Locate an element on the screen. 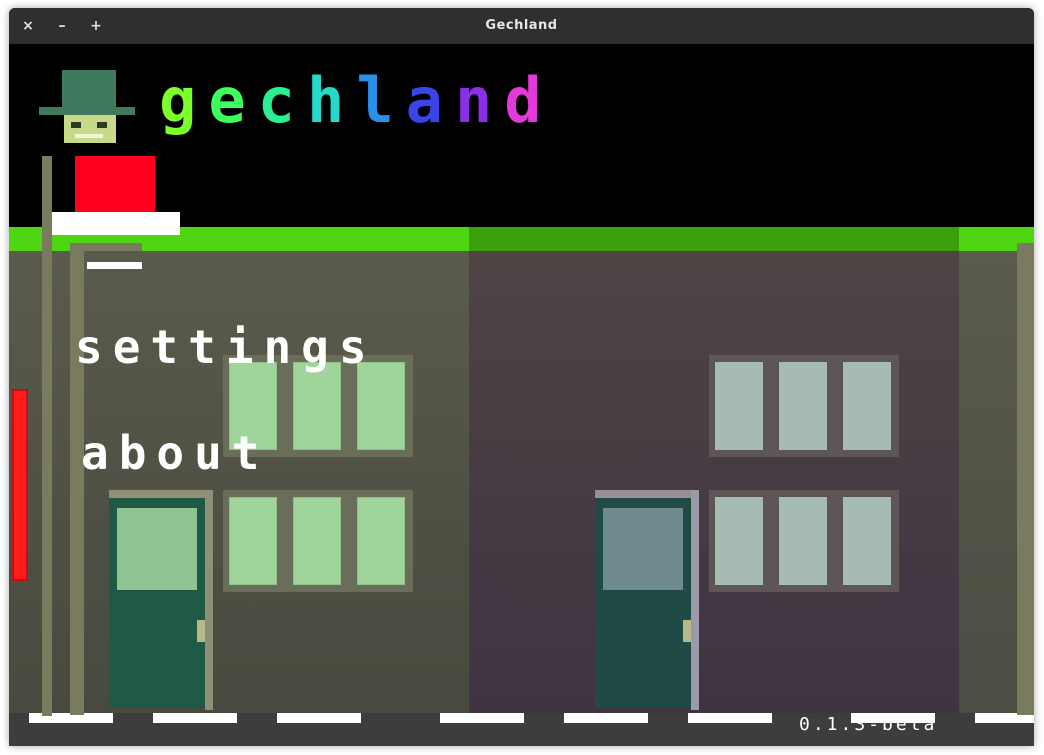 The width and height of the screenshot is (1044, 755). logo-letter: a is located at coordinates (430, 100).